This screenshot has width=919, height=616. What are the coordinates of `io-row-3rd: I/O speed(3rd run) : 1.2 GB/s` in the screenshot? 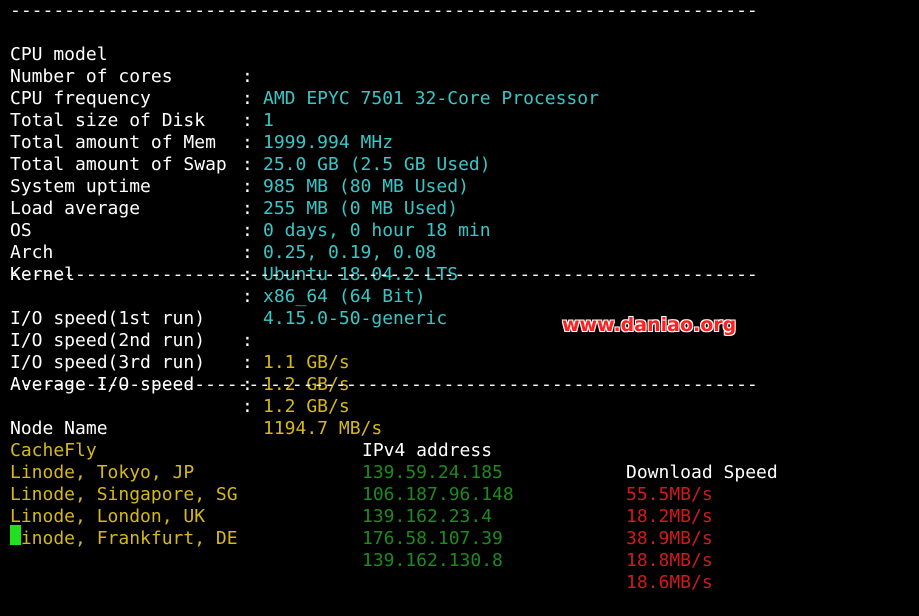 It's located at (462, 373).